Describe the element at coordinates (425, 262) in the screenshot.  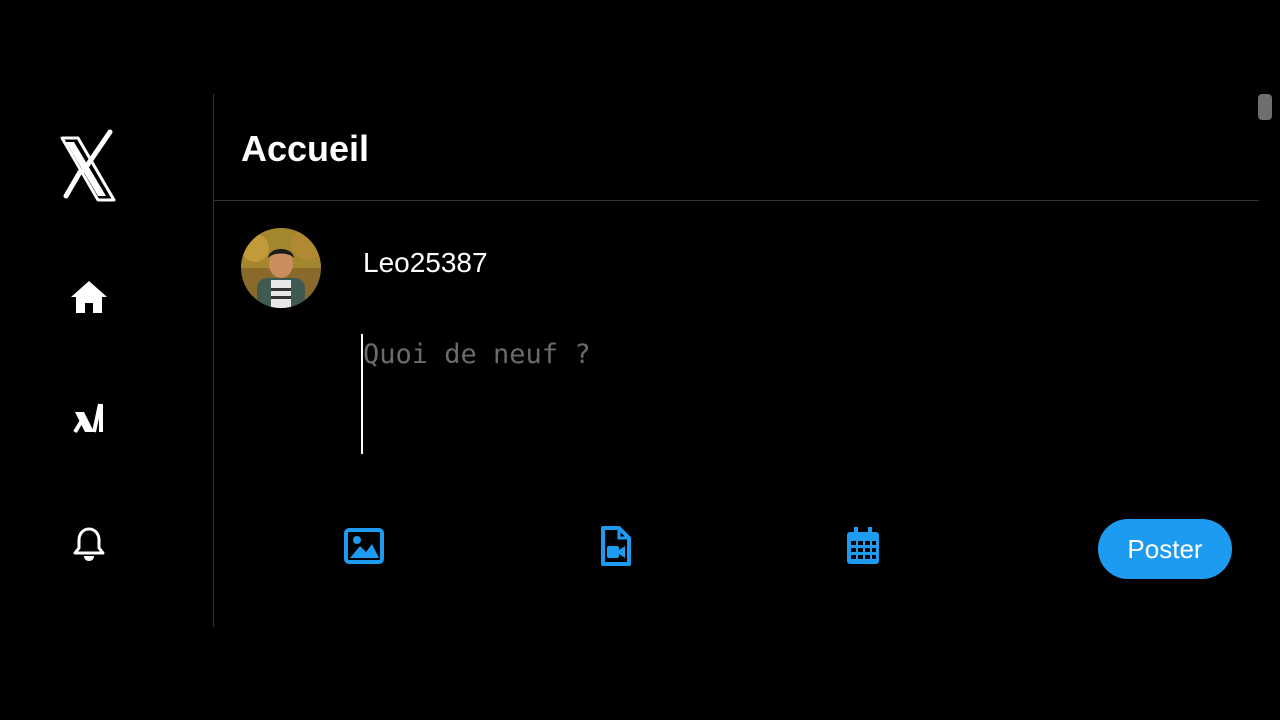
I see `username: Leo25387` at that location.